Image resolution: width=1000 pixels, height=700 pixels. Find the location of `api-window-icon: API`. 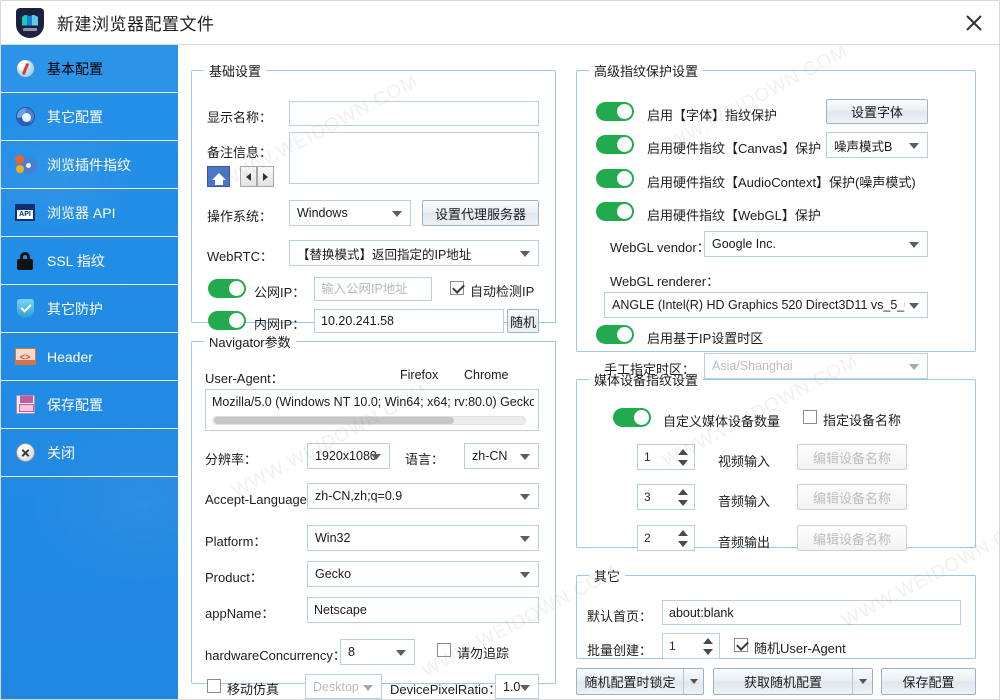

api-window-icon: API is located at coordinates (25, 213).